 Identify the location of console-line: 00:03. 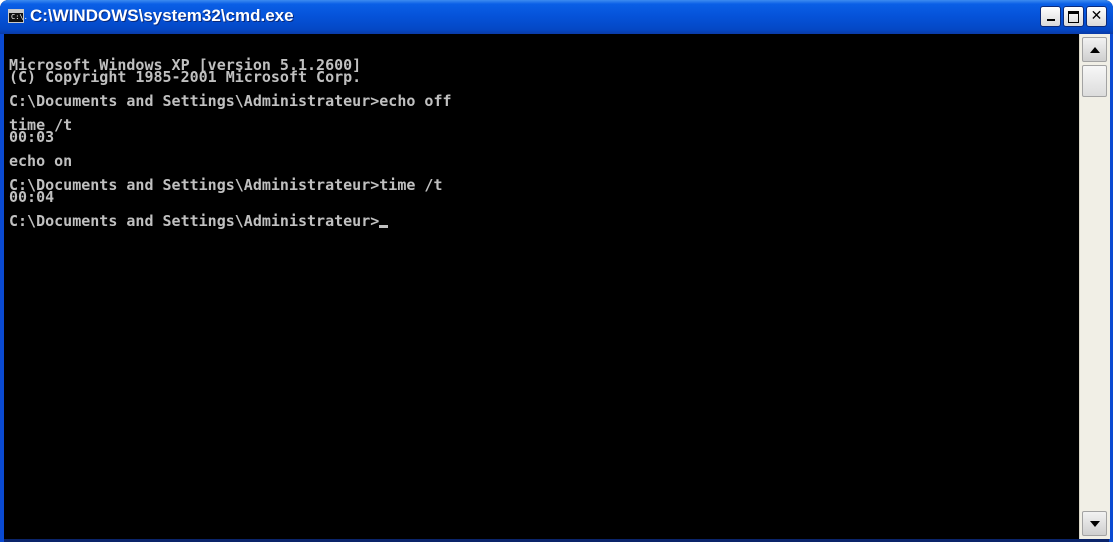
(32, 137).